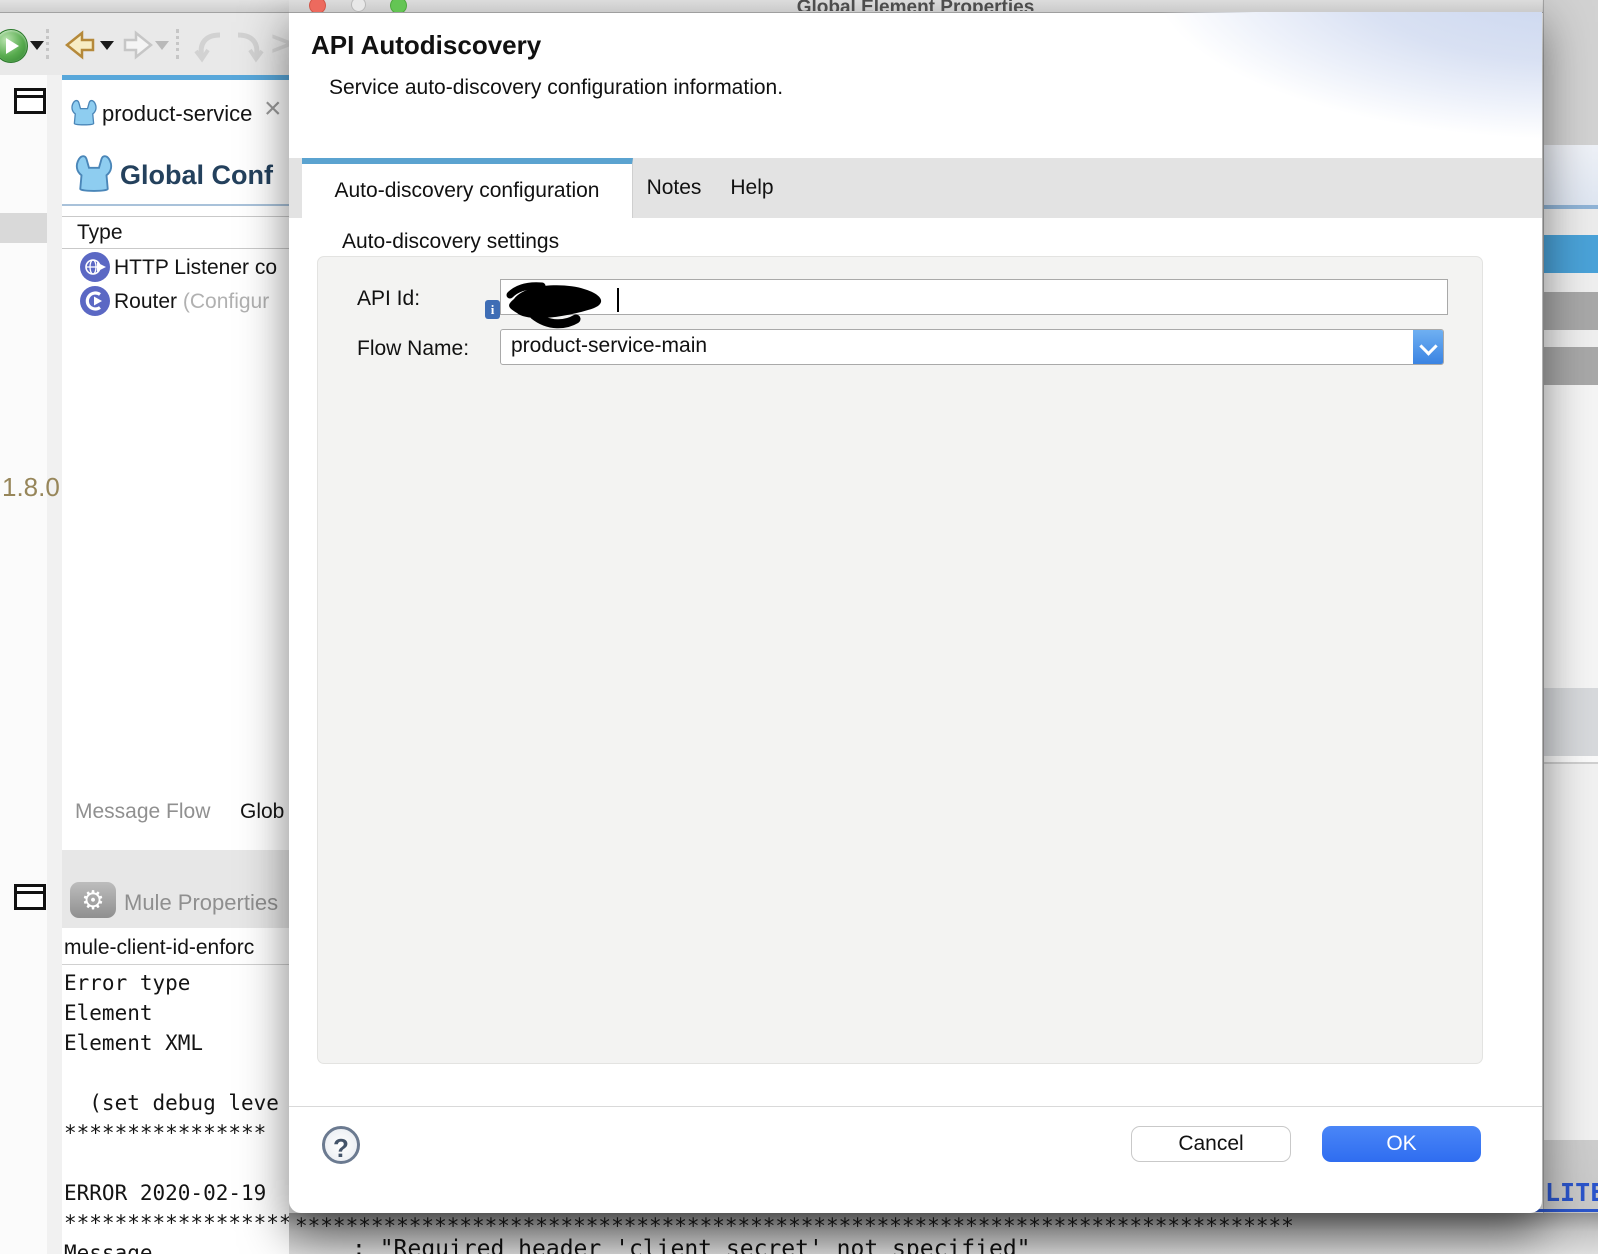 This screenshot has width=1598, height=1254. I want to click on gear-glyph: ⚙, so click(93, 899).